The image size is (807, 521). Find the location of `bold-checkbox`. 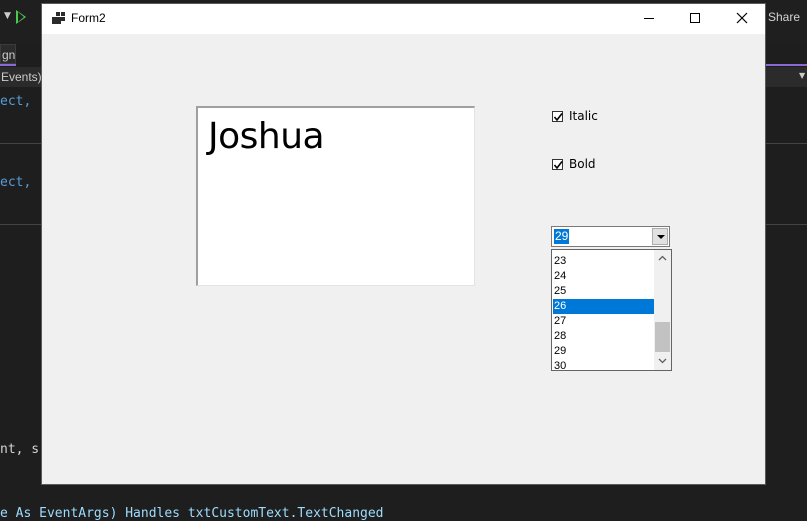

bold-checkbox is located at coordinates (557, 164).